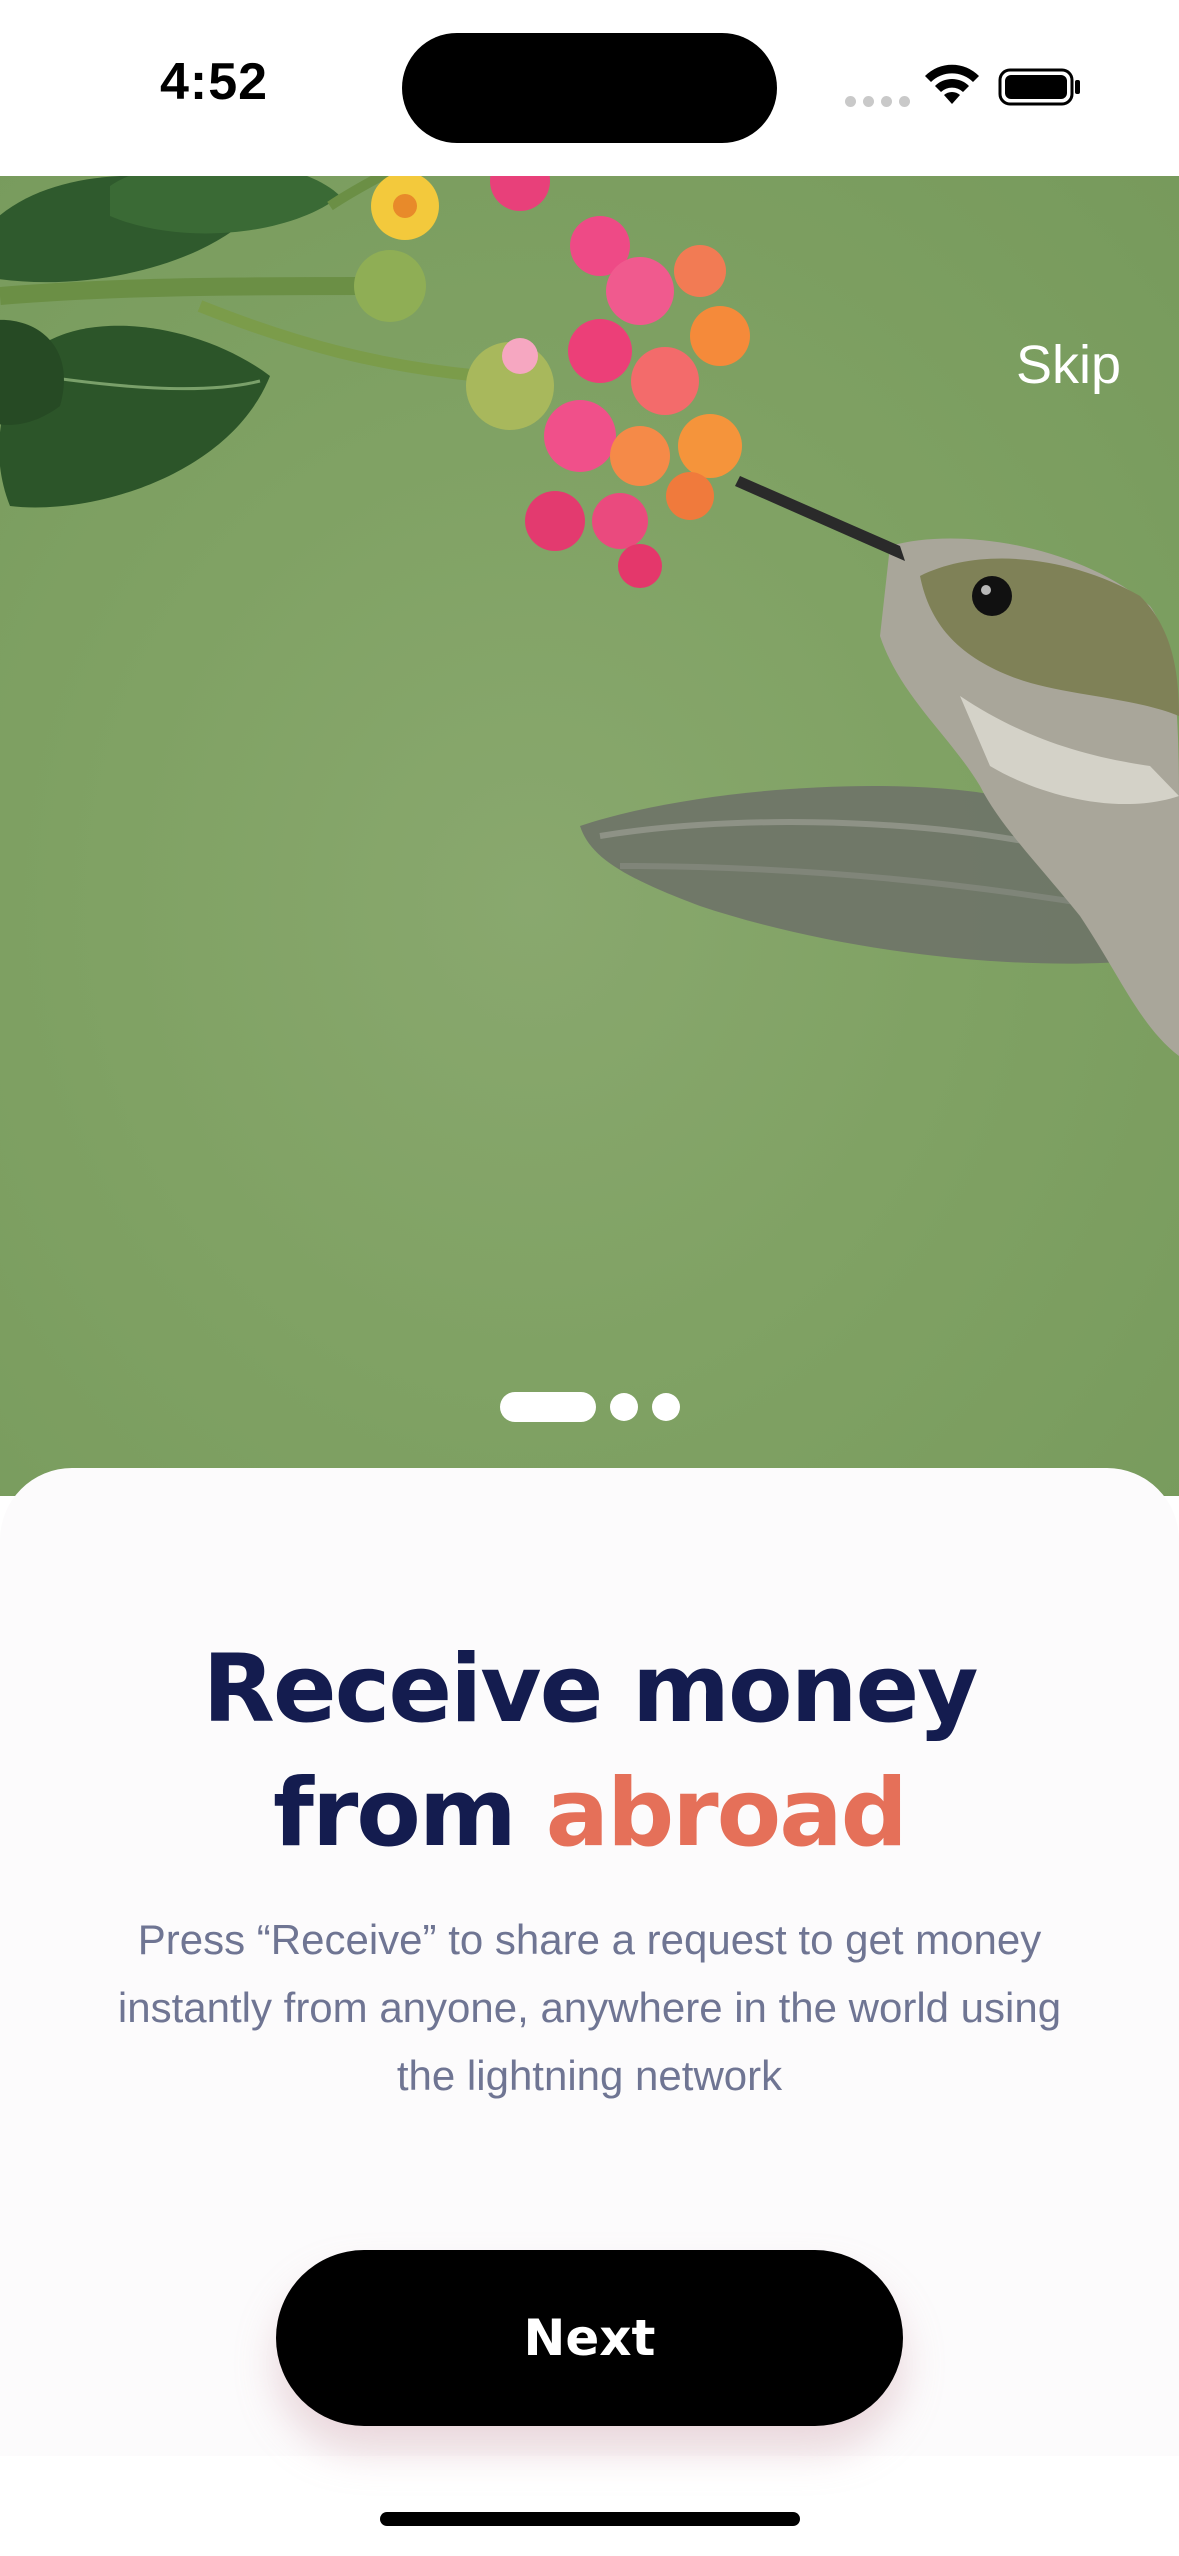  Describe the element at coordinates (1068, 365) in the screenshot. I see `skip-link: Skip` at that location.